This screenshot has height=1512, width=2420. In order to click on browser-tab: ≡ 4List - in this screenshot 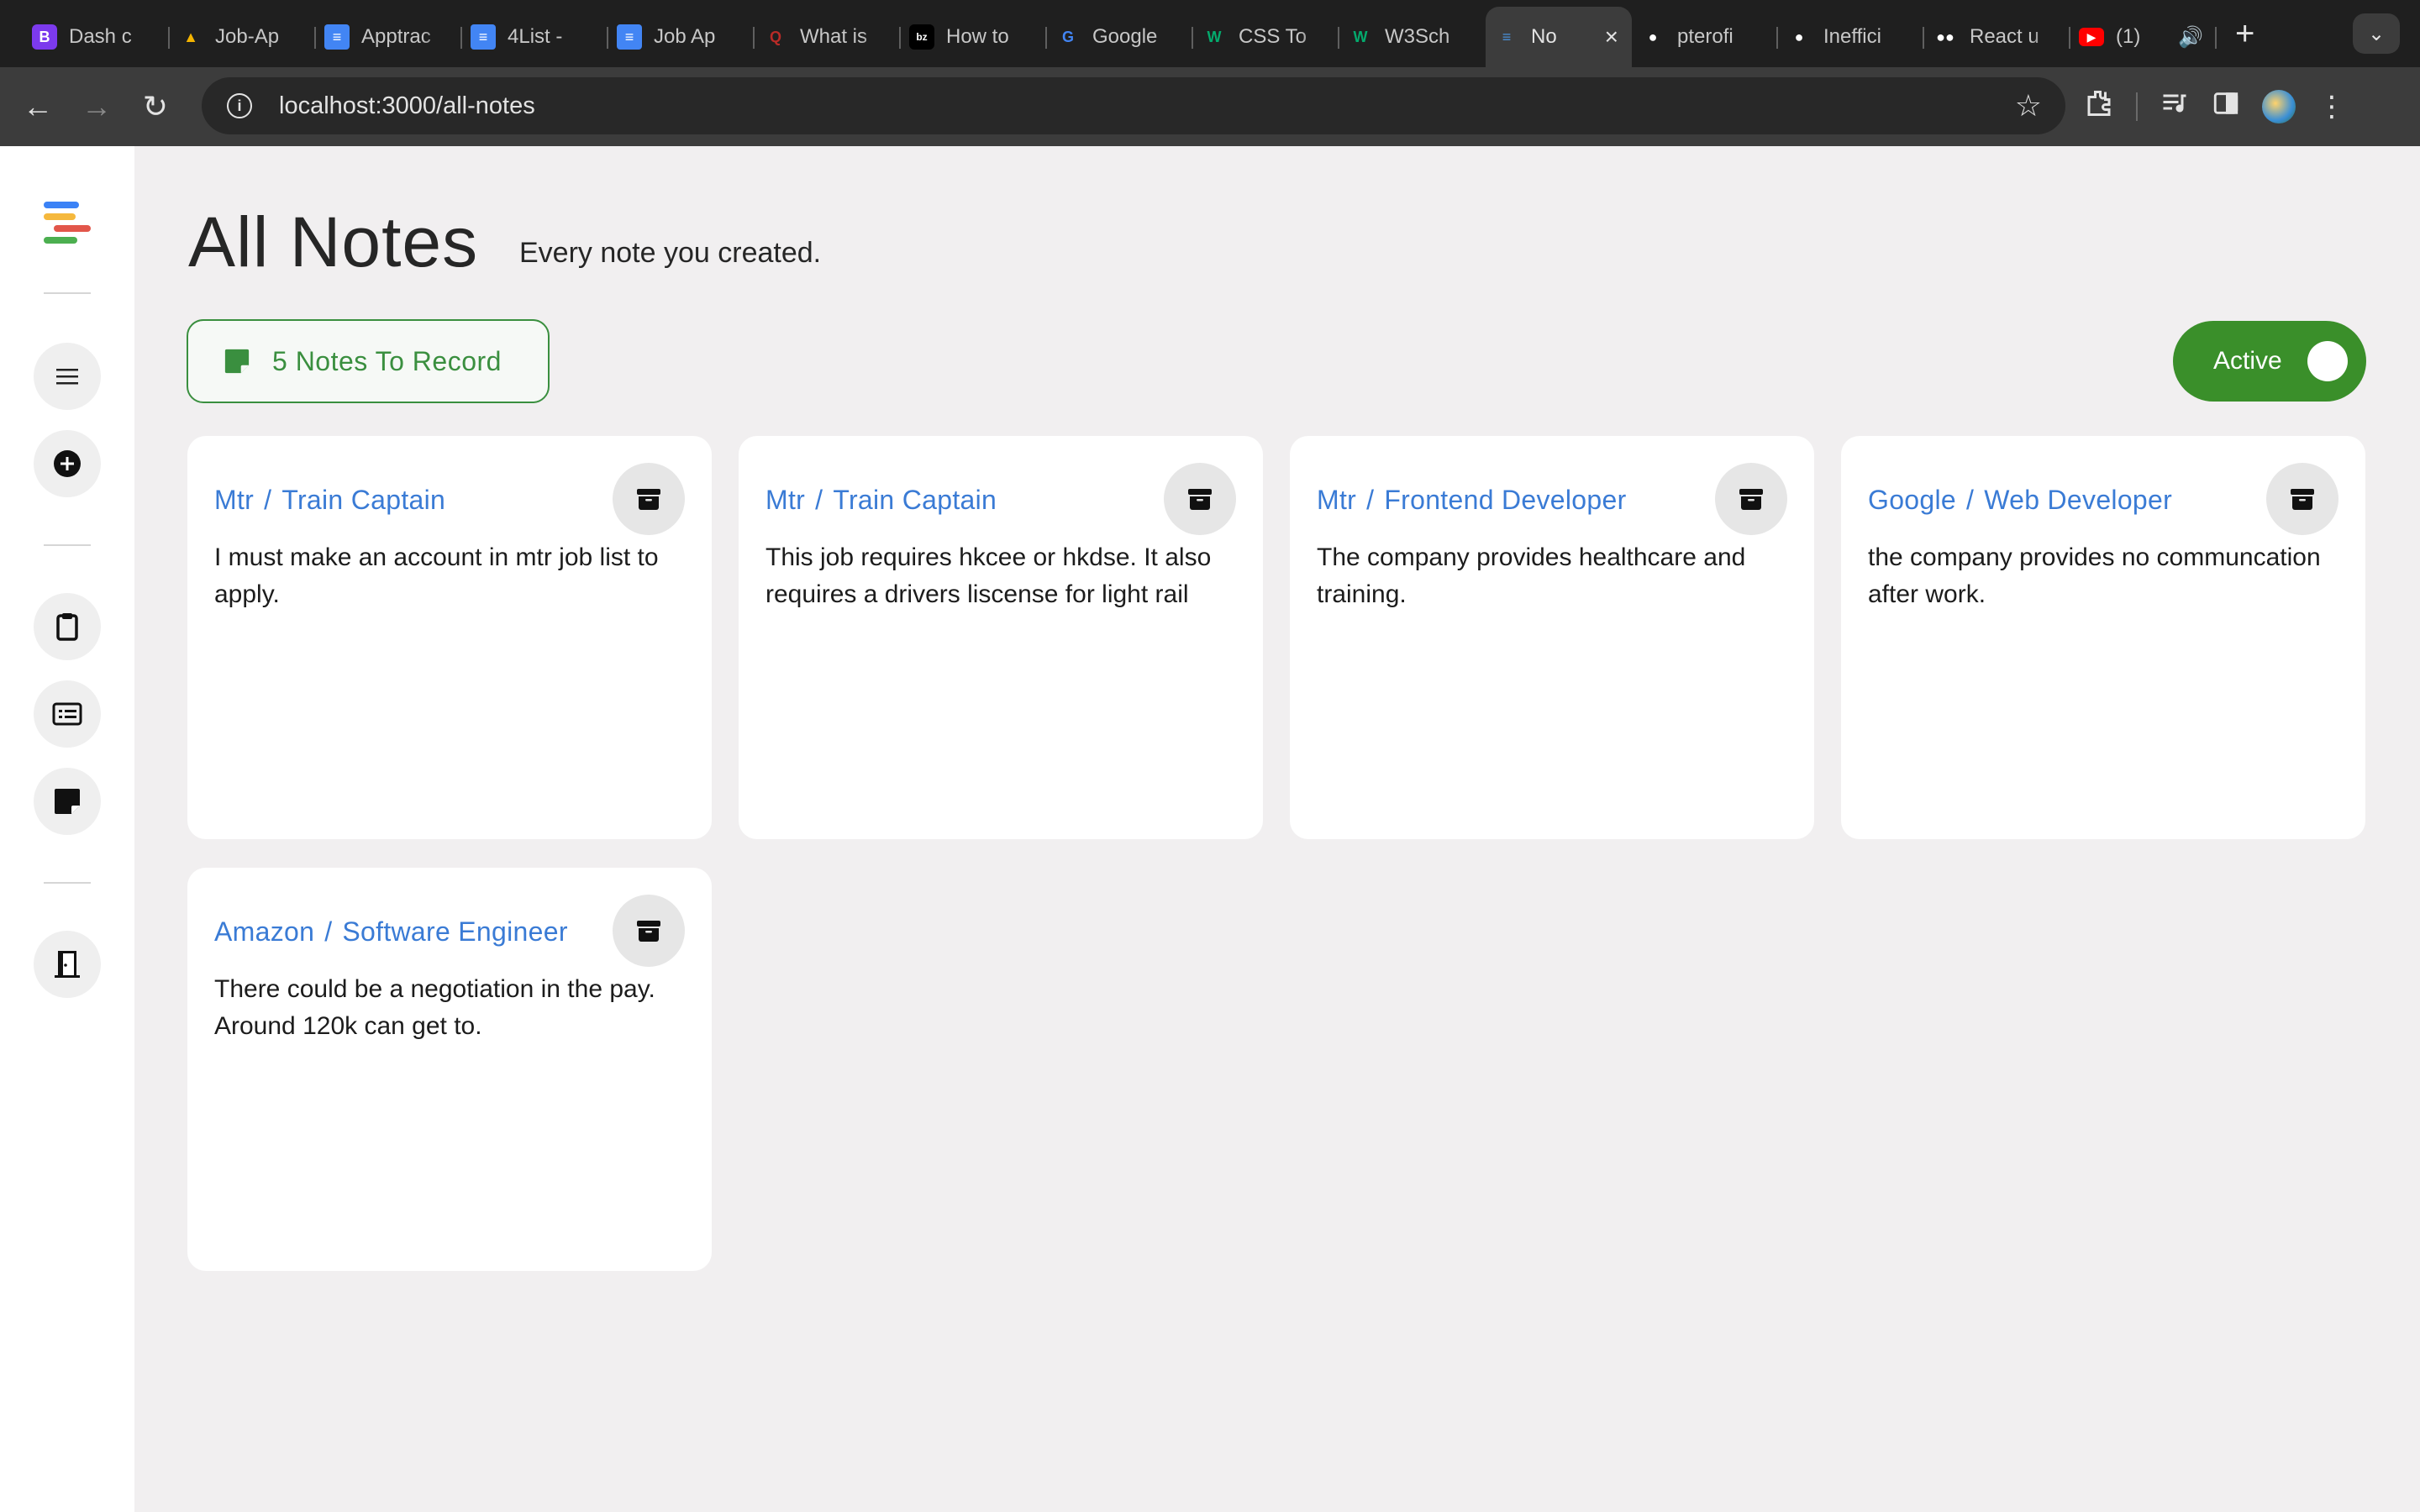, I will do `click(535, 37)`.